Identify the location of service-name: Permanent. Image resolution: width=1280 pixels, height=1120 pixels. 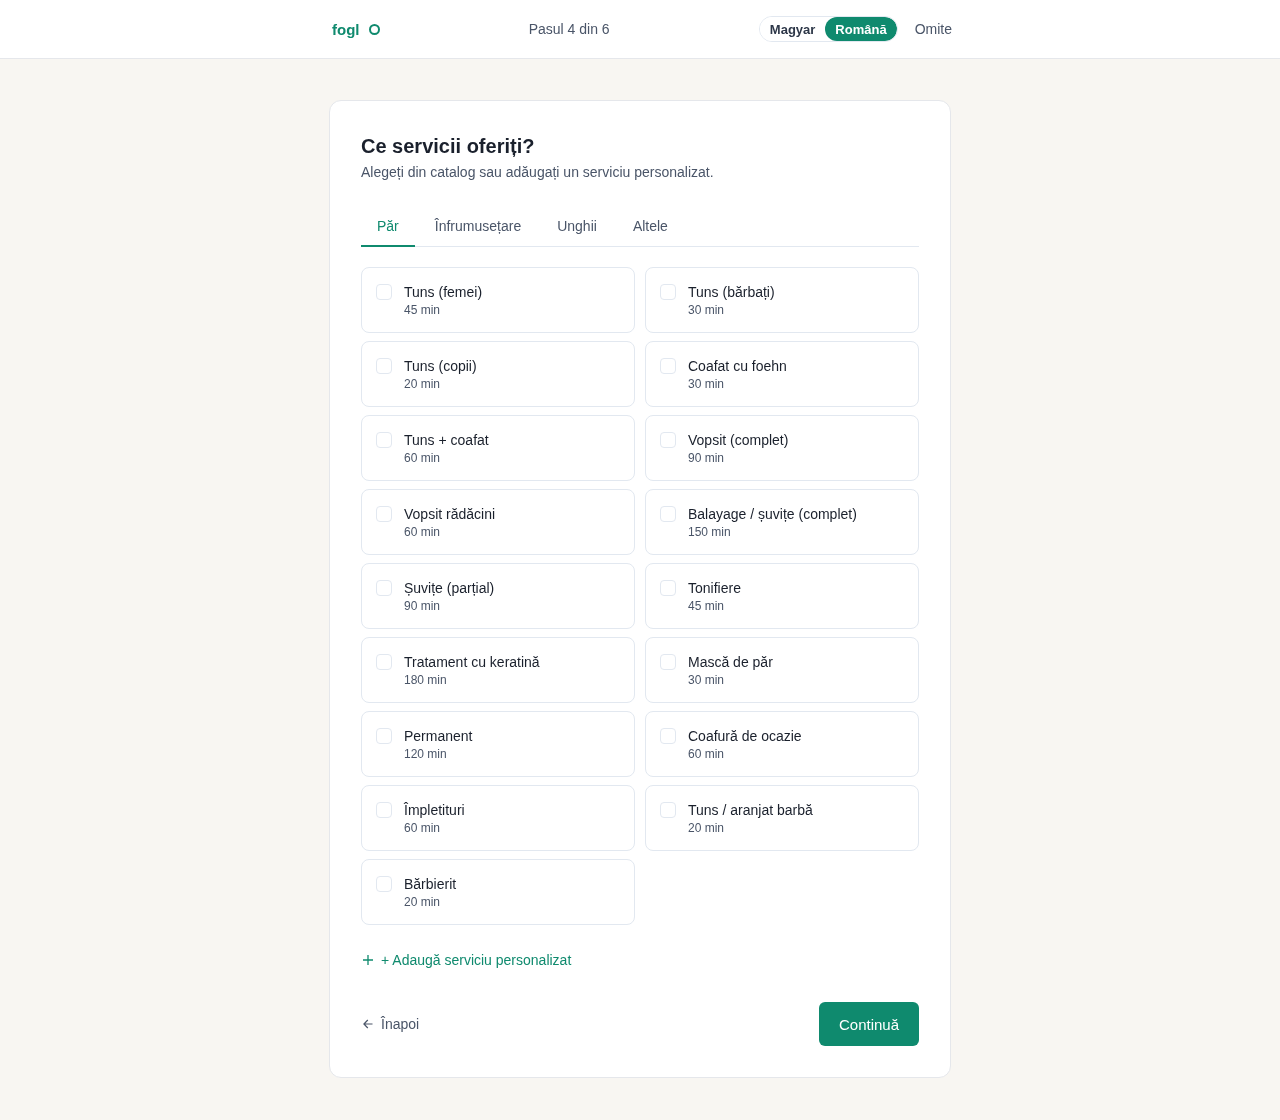
(438, 736).